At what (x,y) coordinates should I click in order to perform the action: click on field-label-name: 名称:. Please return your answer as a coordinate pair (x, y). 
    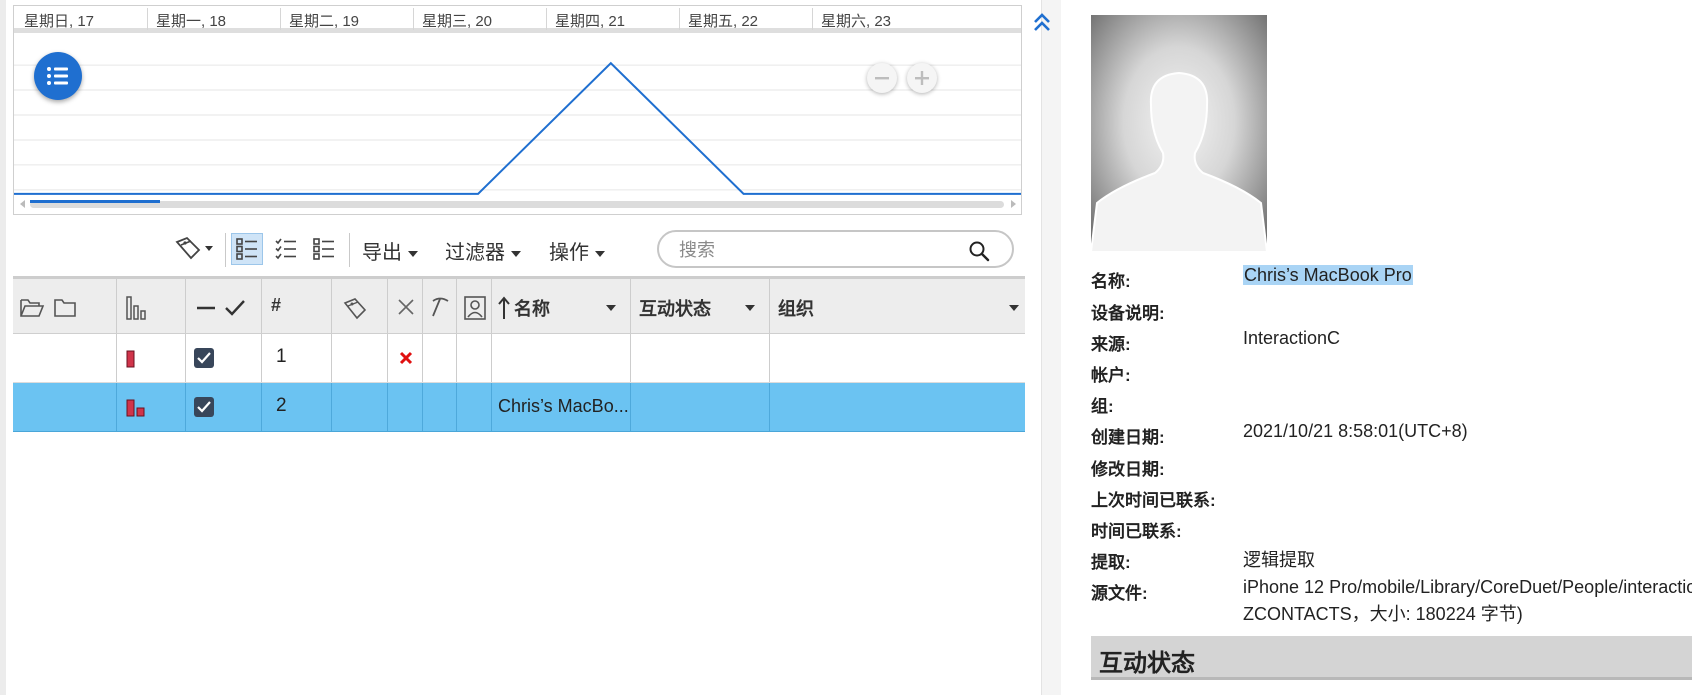
    Looking at the image, I should click on (1111, 281).